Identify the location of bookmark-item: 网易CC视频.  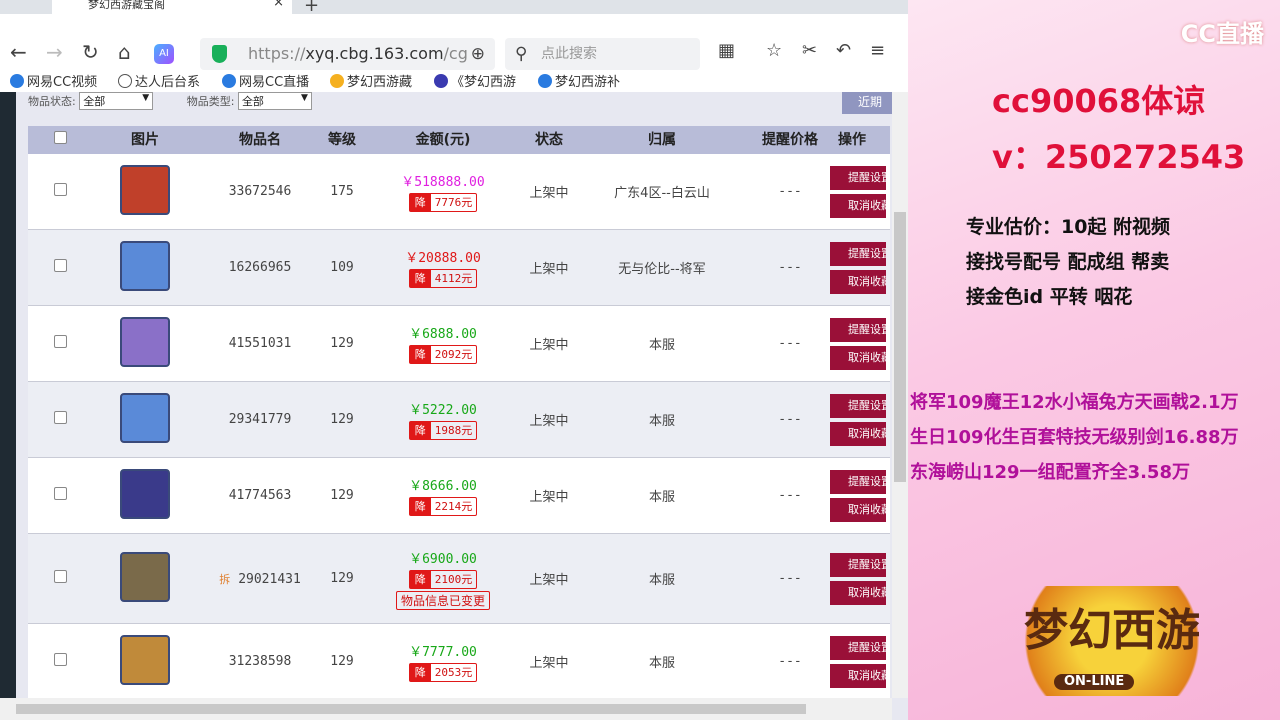
(58, 80).